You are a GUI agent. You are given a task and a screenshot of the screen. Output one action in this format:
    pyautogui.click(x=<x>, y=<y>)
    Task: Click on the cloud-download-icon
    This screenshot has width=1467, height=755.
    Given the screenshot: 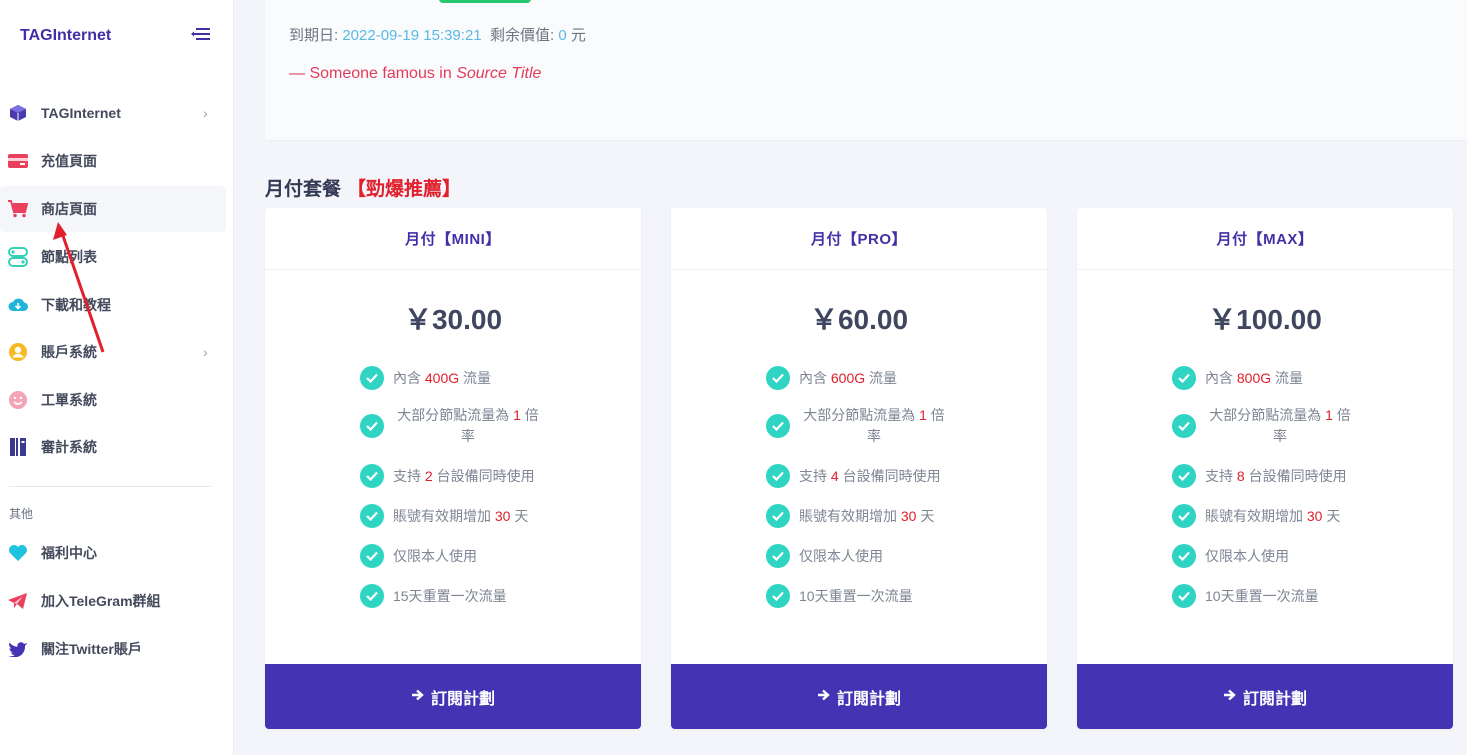 What is the action you would take?
    pyautogui.click(x=18, y=305)
    